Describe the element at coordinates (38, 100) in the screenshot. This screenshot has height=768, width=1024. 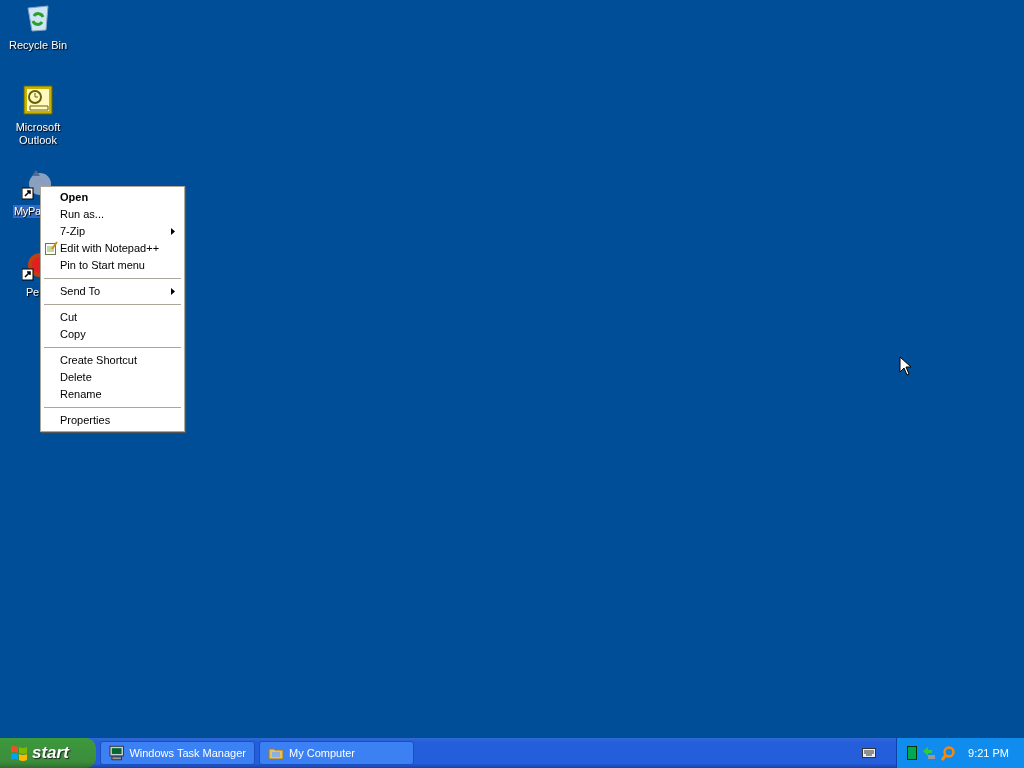
I see `calendar-icon` at that location.